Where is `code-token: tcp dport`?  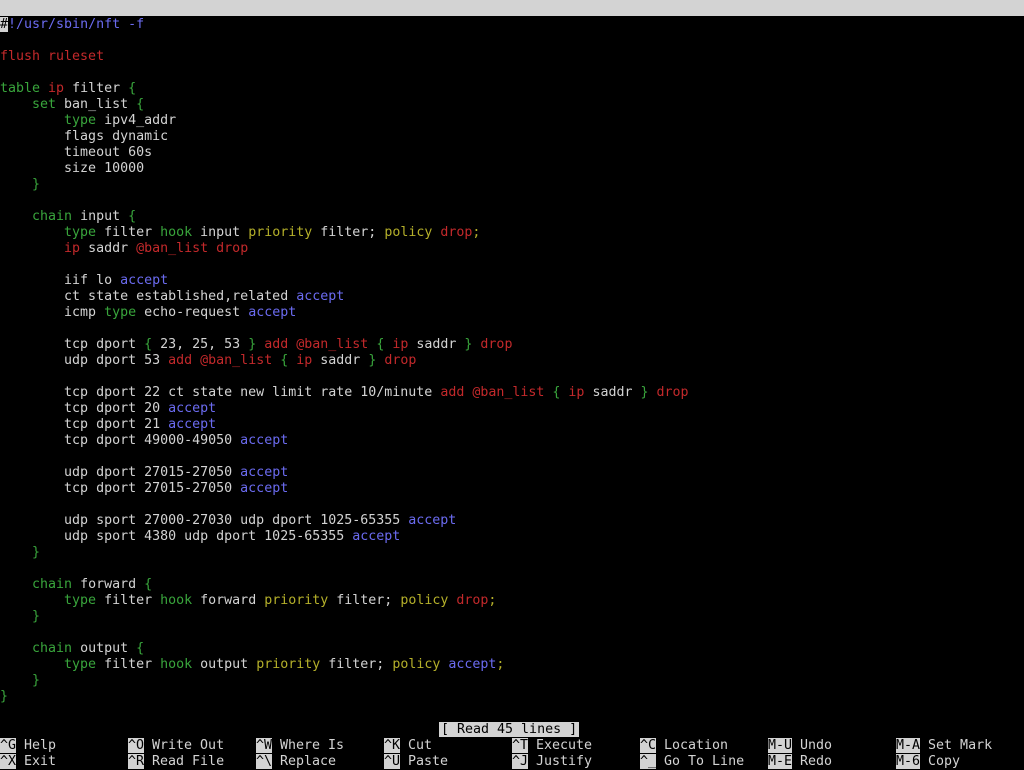
code-token: tcp dport is located at coordinates (72, 344).